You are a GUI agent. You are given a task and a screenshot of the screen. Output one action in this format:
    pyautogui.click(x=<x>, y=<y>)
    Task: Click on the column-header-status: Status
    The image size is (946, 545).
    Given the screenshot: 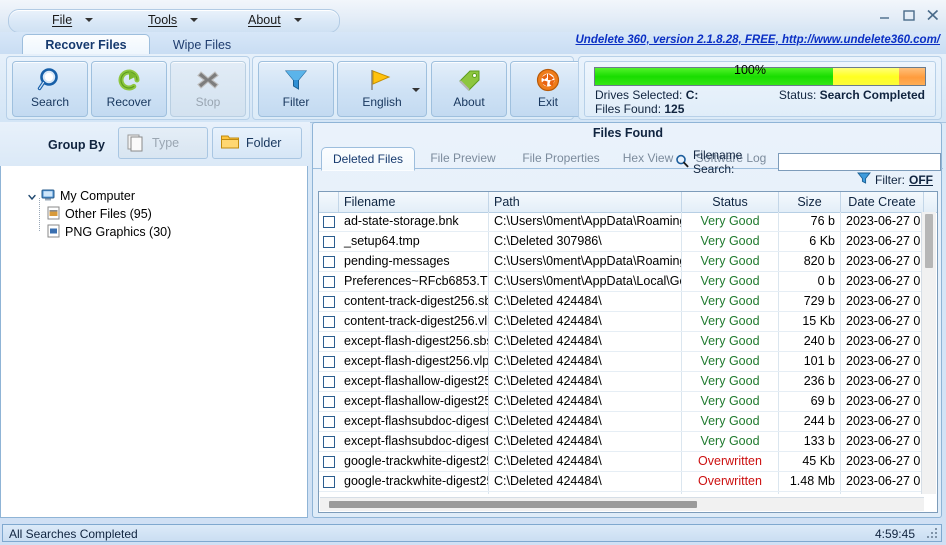 What is the action you would take?
    pyautogui.click(x=730, y=202)
    